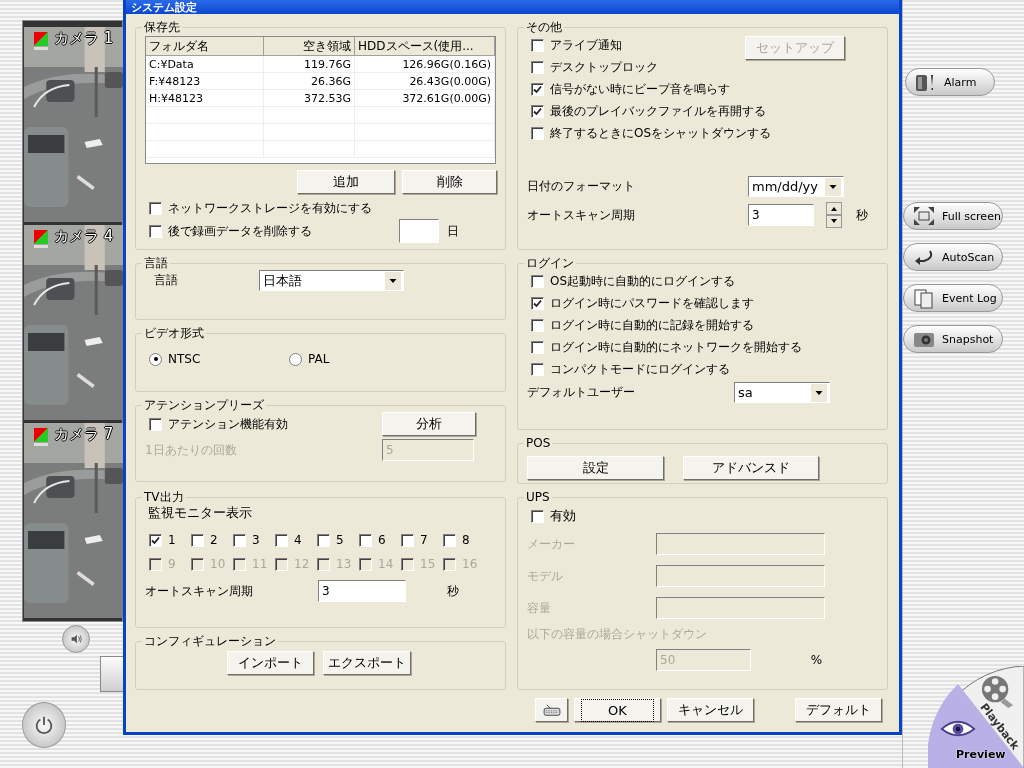 The image size is (1024, 768). What do you see at coordinates (218, 564) in the screenshot?
I see `checkbox-label: 10` at bounding box center [218, 564].